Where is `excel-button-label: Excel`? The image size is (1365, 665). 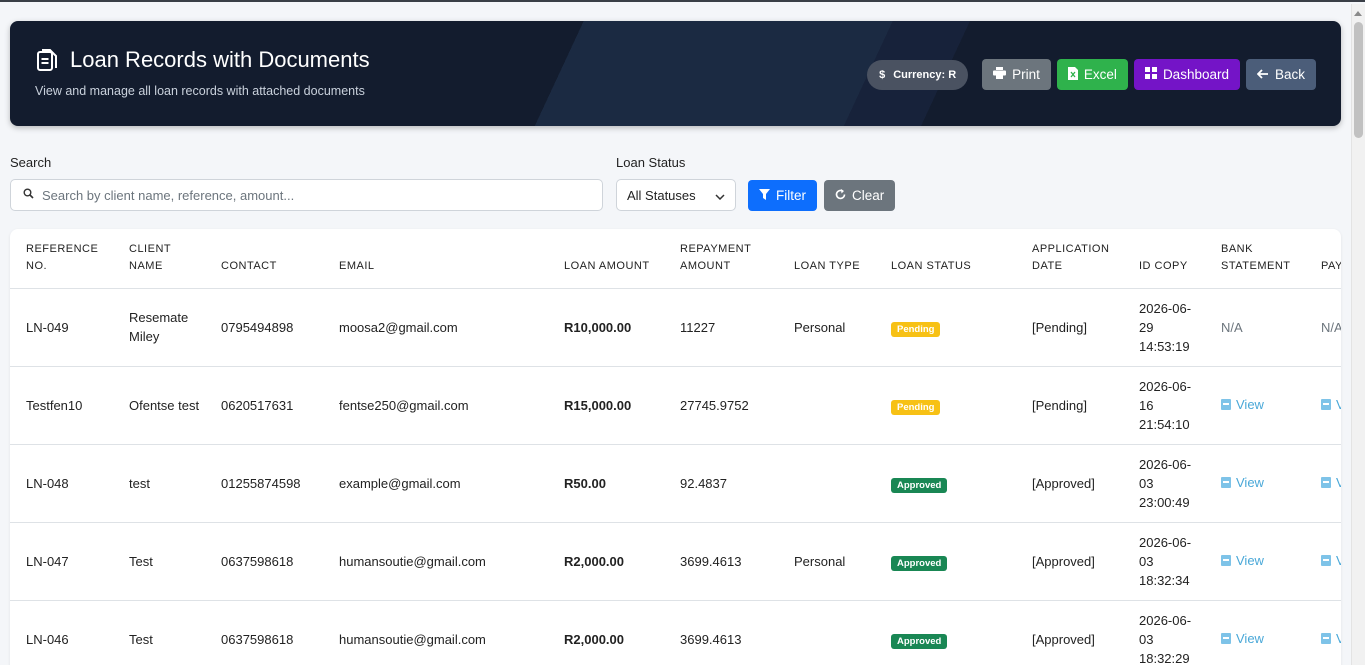
excel-button-label: Excel is located at coordinates (1100, 74).